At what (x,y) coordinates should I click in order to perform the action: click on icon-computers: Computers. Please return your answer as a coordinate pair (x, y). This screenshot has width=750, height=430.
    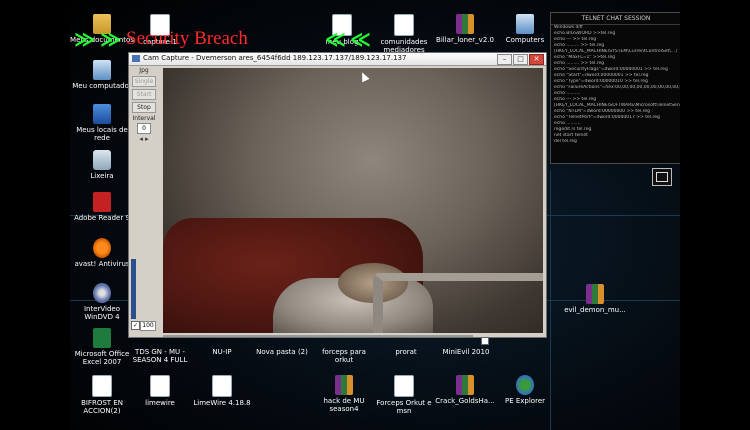
    Looking at the image, I should click on (525, 29).